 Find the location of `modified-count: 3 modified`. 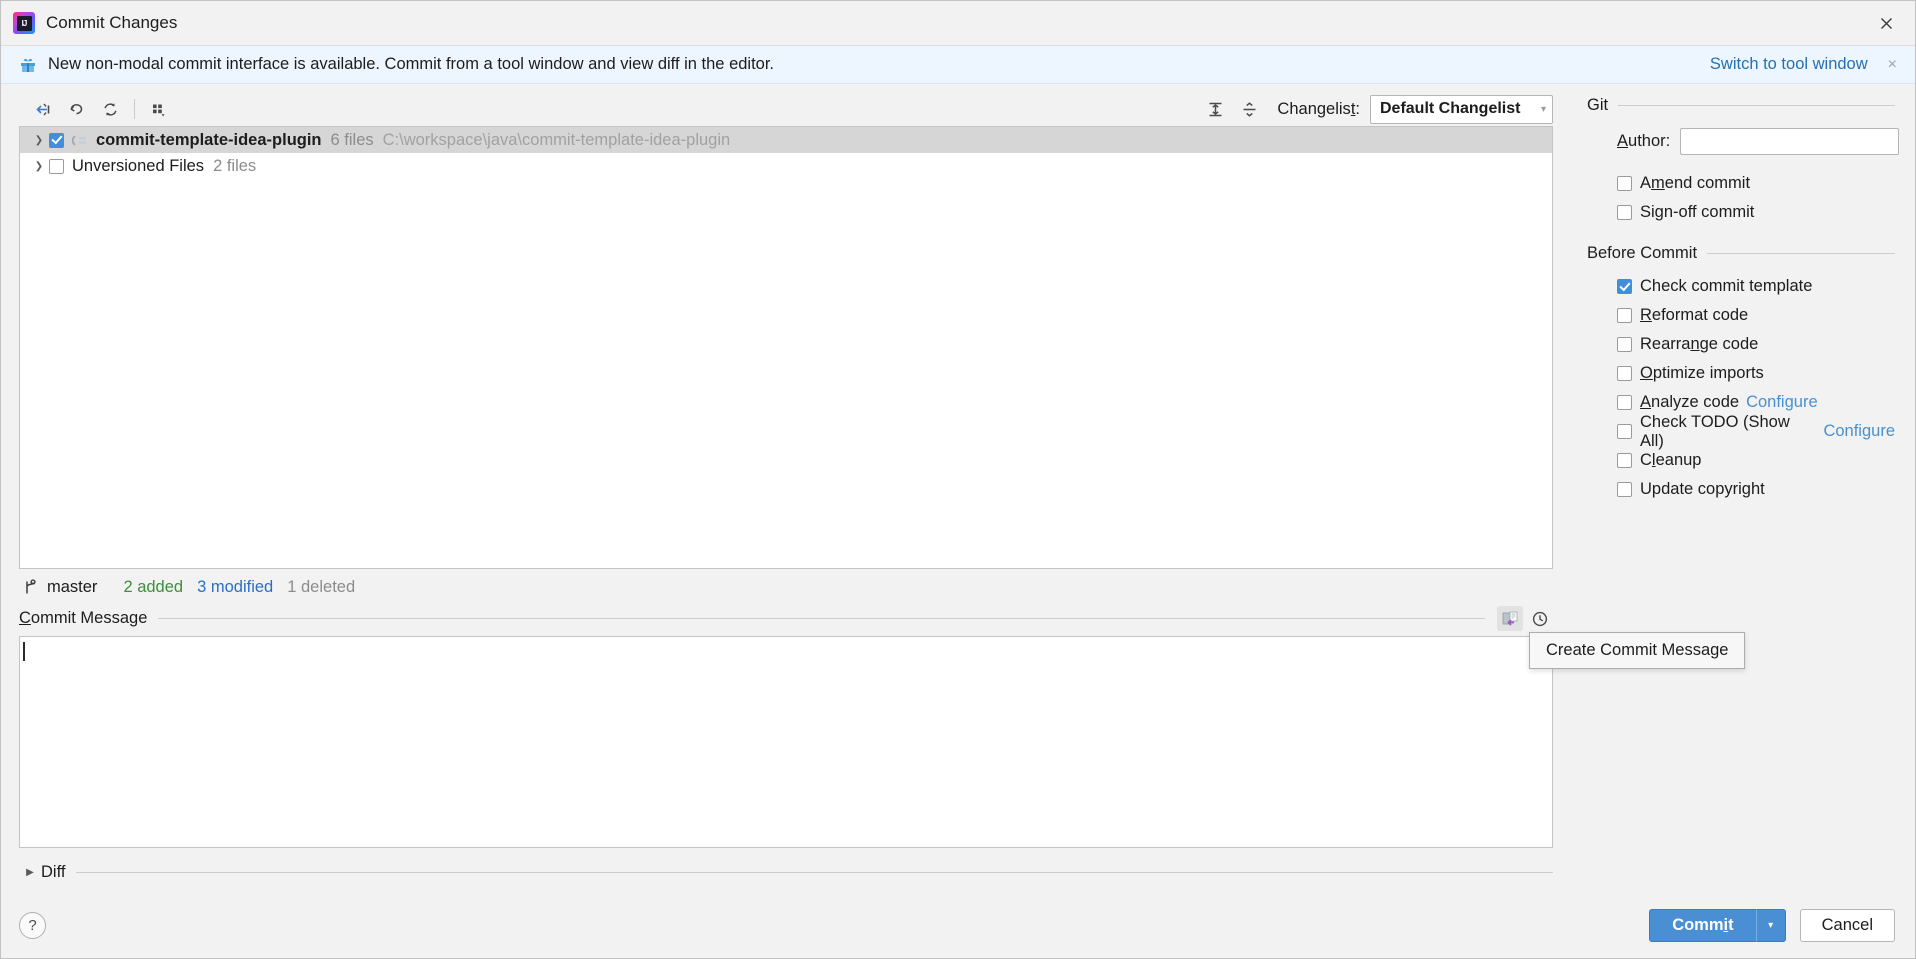

modified-count: 3 modified is located at coordinates (235, 586).